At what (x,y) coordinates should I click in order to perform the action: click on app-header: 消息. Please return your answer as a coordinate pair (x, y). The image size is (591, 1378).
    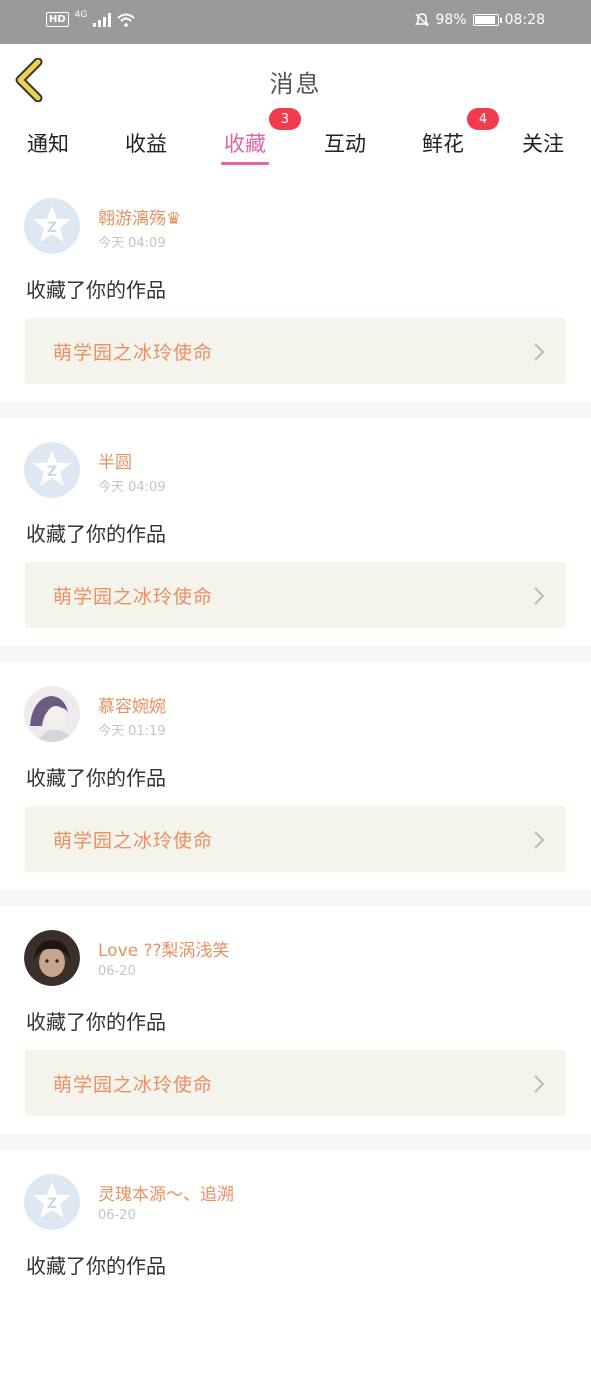
    Looking at the image, I should click on (295, 80).